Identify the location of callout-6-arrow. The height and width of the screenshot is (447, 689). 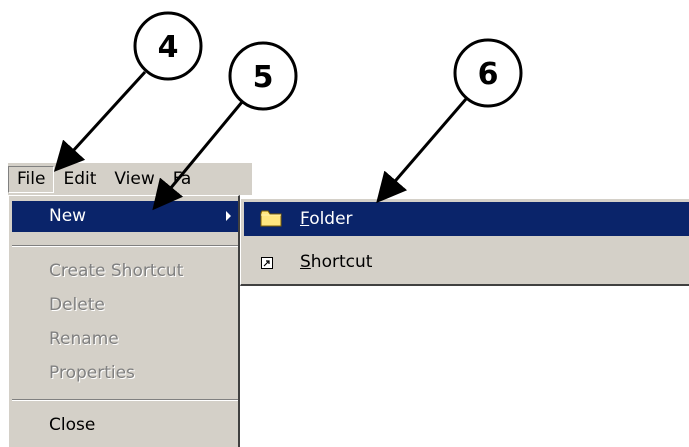
(422, 151).